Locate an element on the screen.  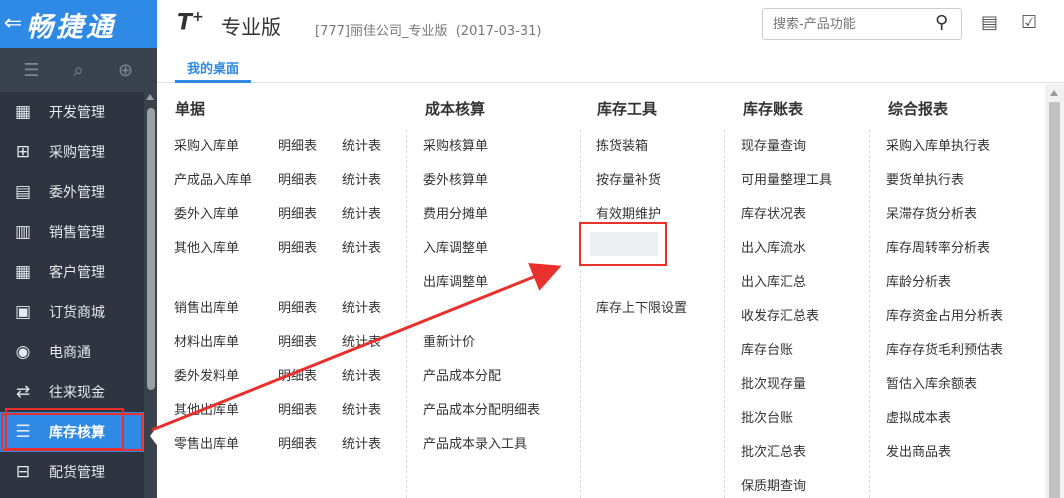
store-icon: ▣ is located at coordinates (23, 312).